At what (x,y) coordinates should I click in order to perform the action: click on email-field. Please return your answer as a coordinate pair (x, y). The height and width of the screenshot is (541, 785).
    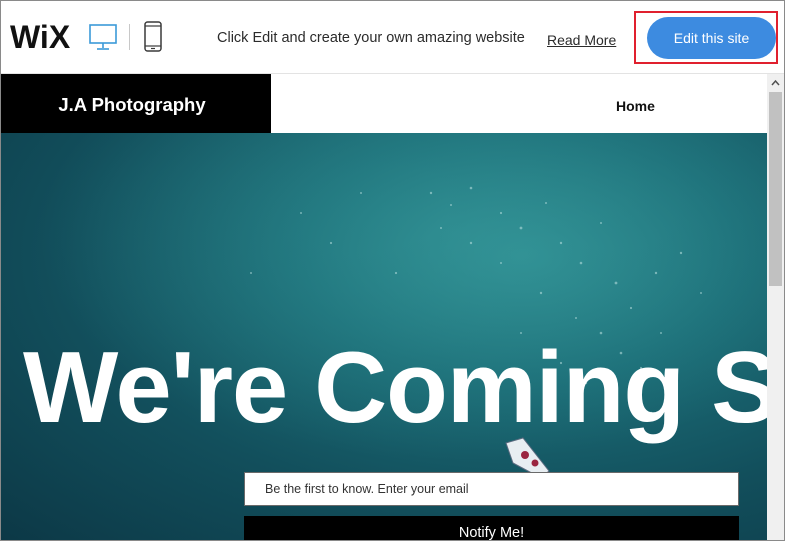
    Looking at the image, I should click on (491, 489).